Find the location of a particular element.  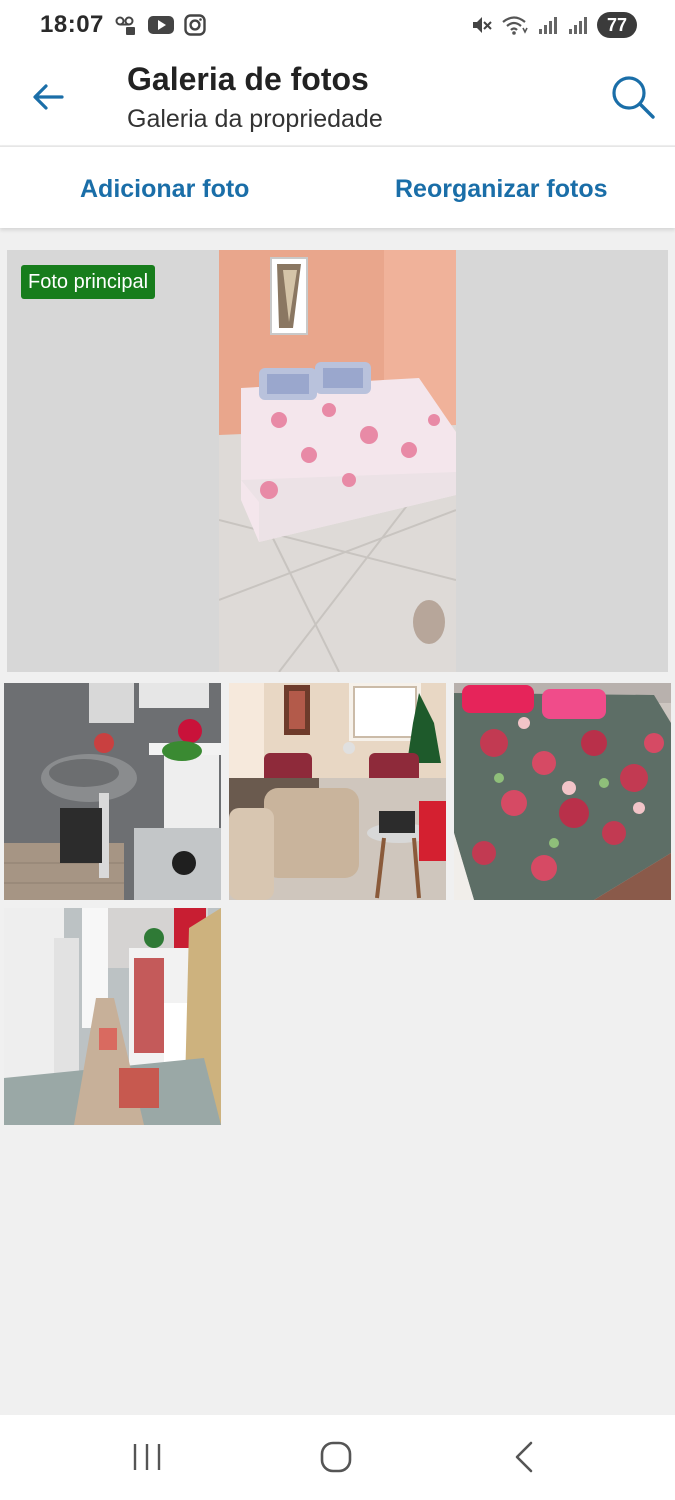

back-icon is located at coordinates (524, 1457).